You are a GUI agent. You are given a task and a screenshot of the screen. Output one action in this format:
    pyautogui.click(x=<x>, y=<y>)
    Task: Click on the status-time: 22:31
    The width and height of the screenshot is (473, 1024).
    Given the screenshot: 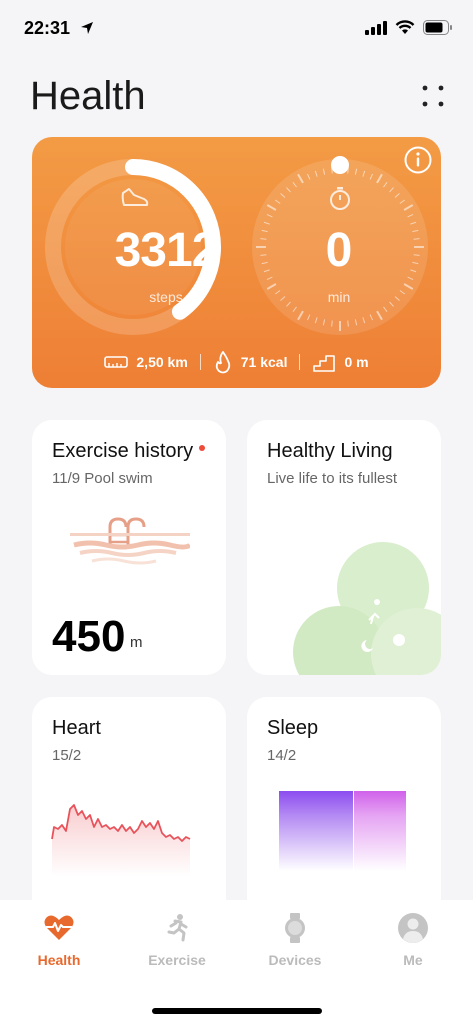 What is the action you would take?
    pyautogui.click(x=47, y=28)
    